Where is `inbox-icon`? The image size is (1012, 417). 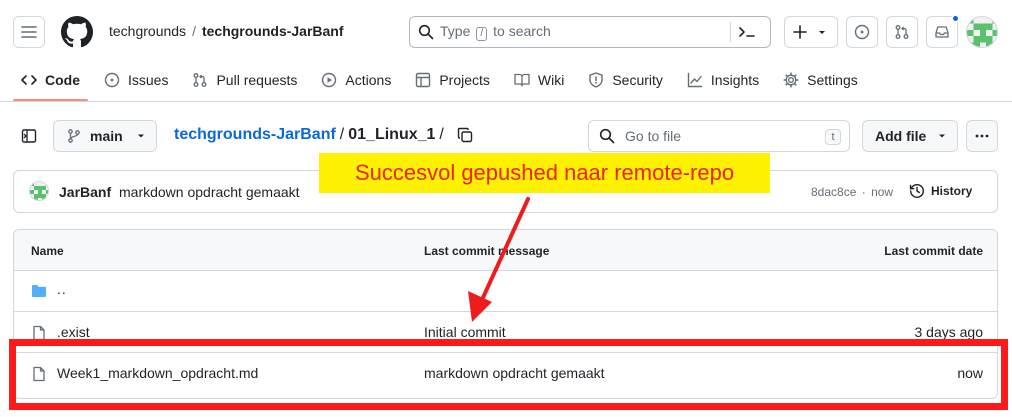
inbox-icon is located at coordinates (942, 32).